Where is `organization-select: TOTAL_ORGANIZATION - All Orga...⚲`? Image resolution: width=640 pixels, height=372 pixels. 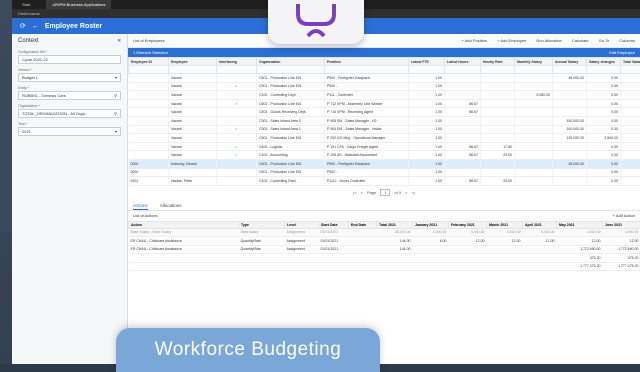 organization-select: TOTAL_ORGANIZATION - All Orga...⚲ is located at coordinates (69, 113).